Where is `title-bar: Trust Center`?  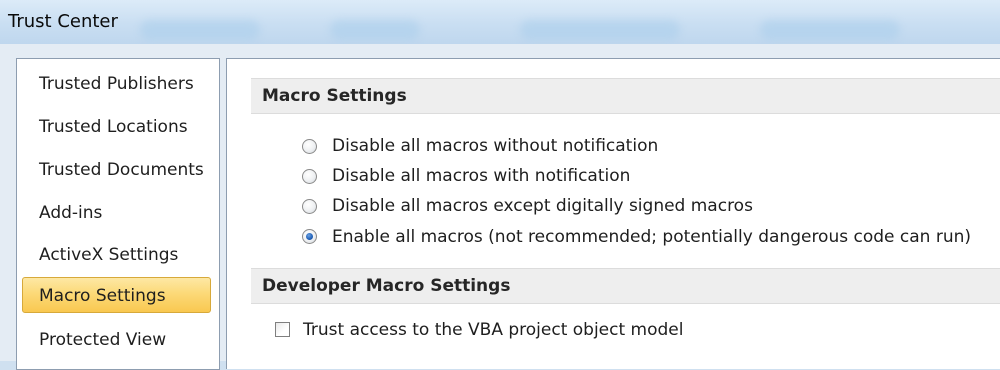 title-bar: Trust Center is located at coordinates (500, 22).